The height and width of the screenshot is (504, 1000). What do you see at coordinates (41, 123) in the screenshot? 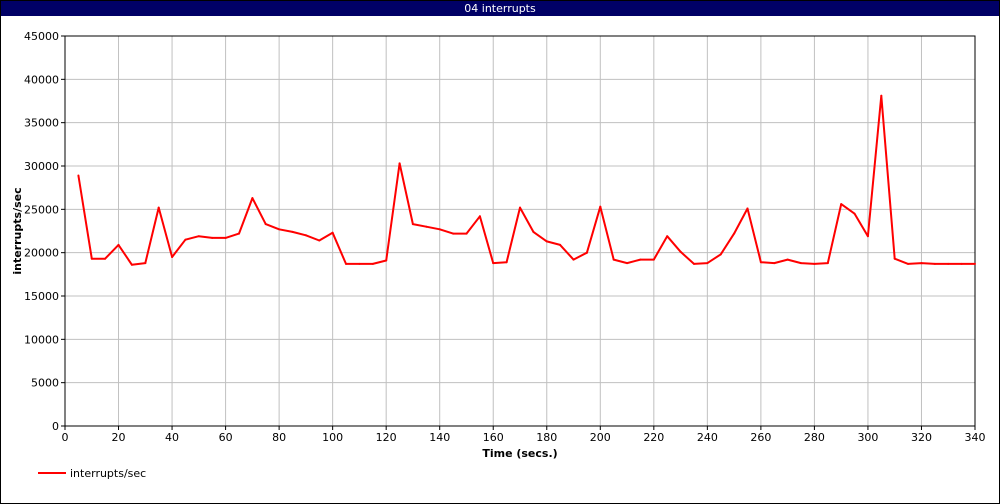
I see `y-tick-label: 35000` at bounding box center [41, 123].